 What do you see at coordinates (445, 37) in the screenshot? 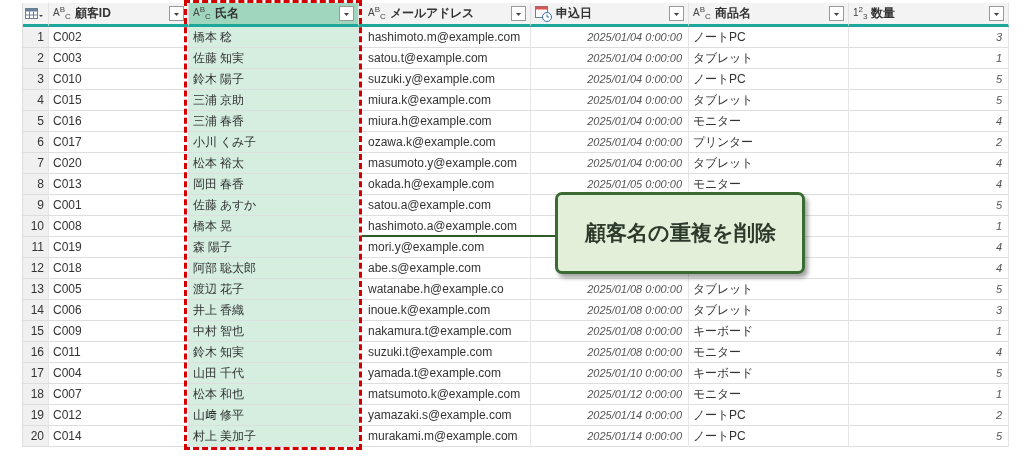
I see `table-cell: hashimoto.m@example.com` at bounding box center [445, 37].